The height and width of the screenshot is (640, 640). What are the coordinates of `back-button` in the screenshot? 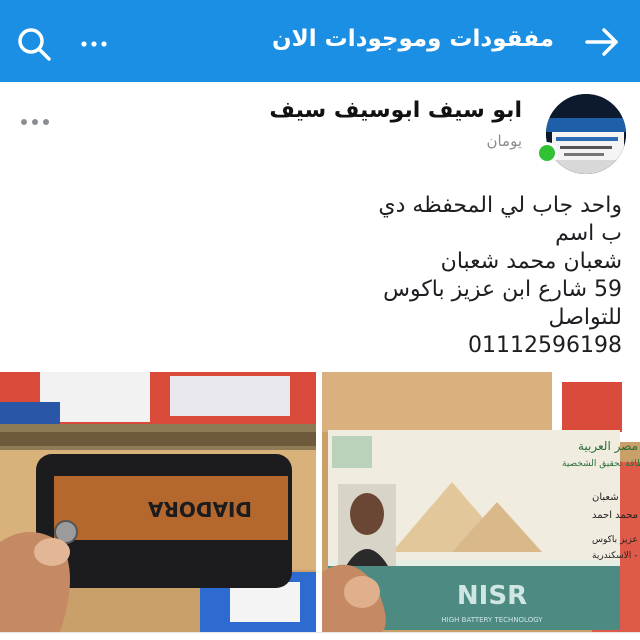 It's located at (602, 42).